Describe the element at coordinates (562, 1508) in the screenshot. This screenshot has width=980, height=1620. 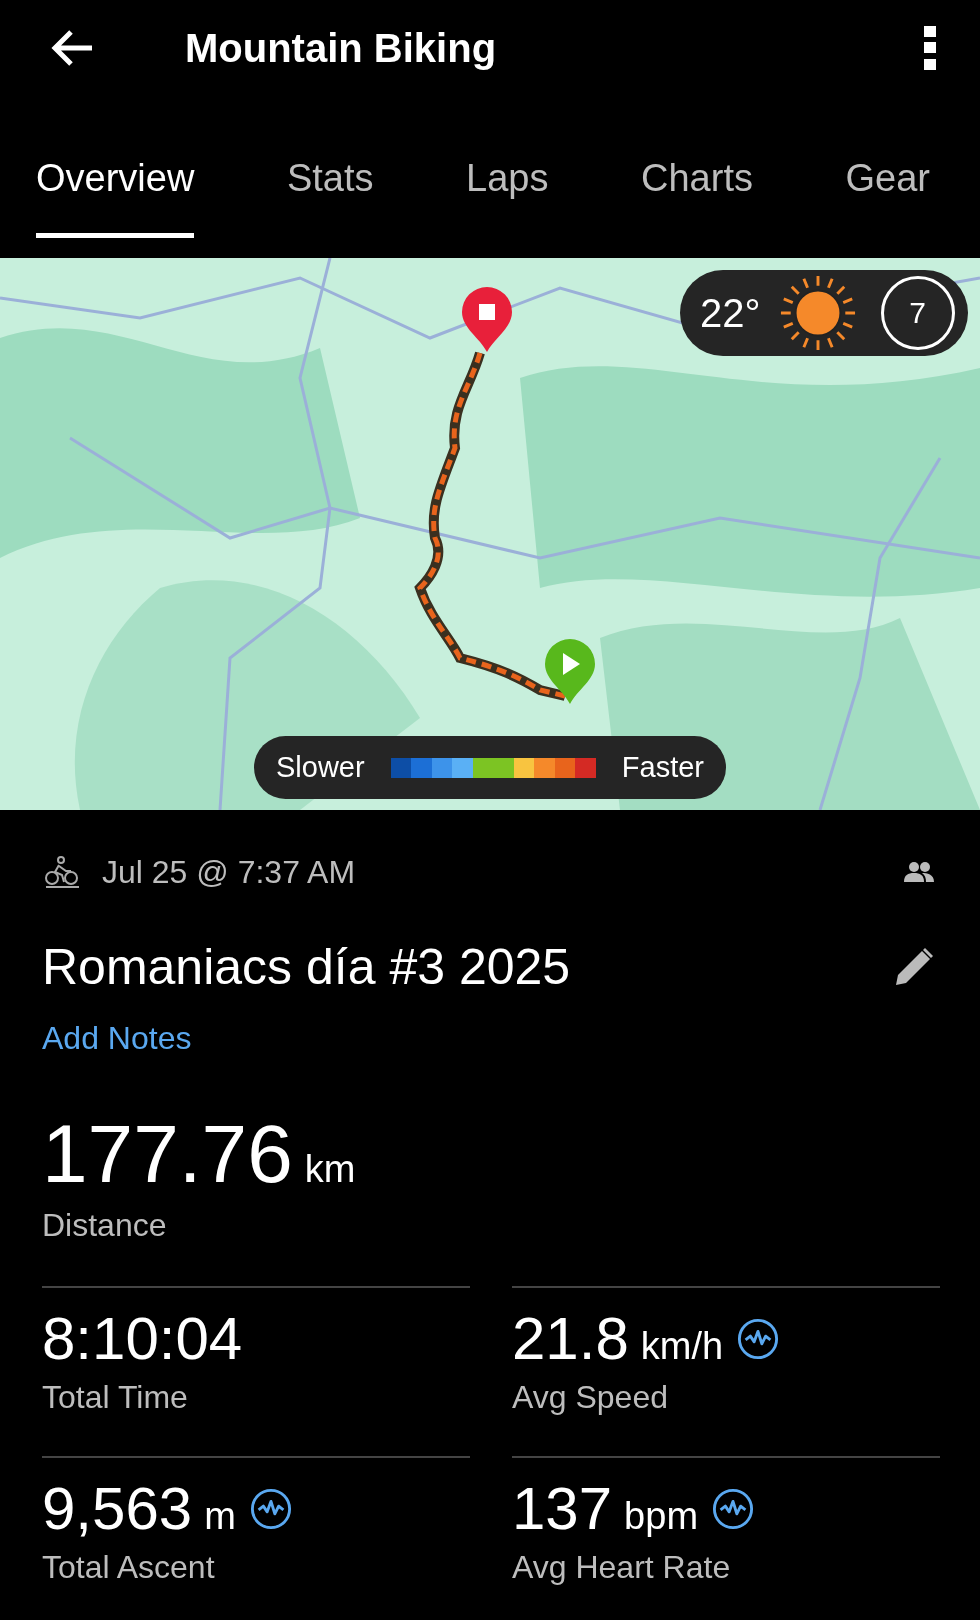
I see `stat-value: 137` at that location.